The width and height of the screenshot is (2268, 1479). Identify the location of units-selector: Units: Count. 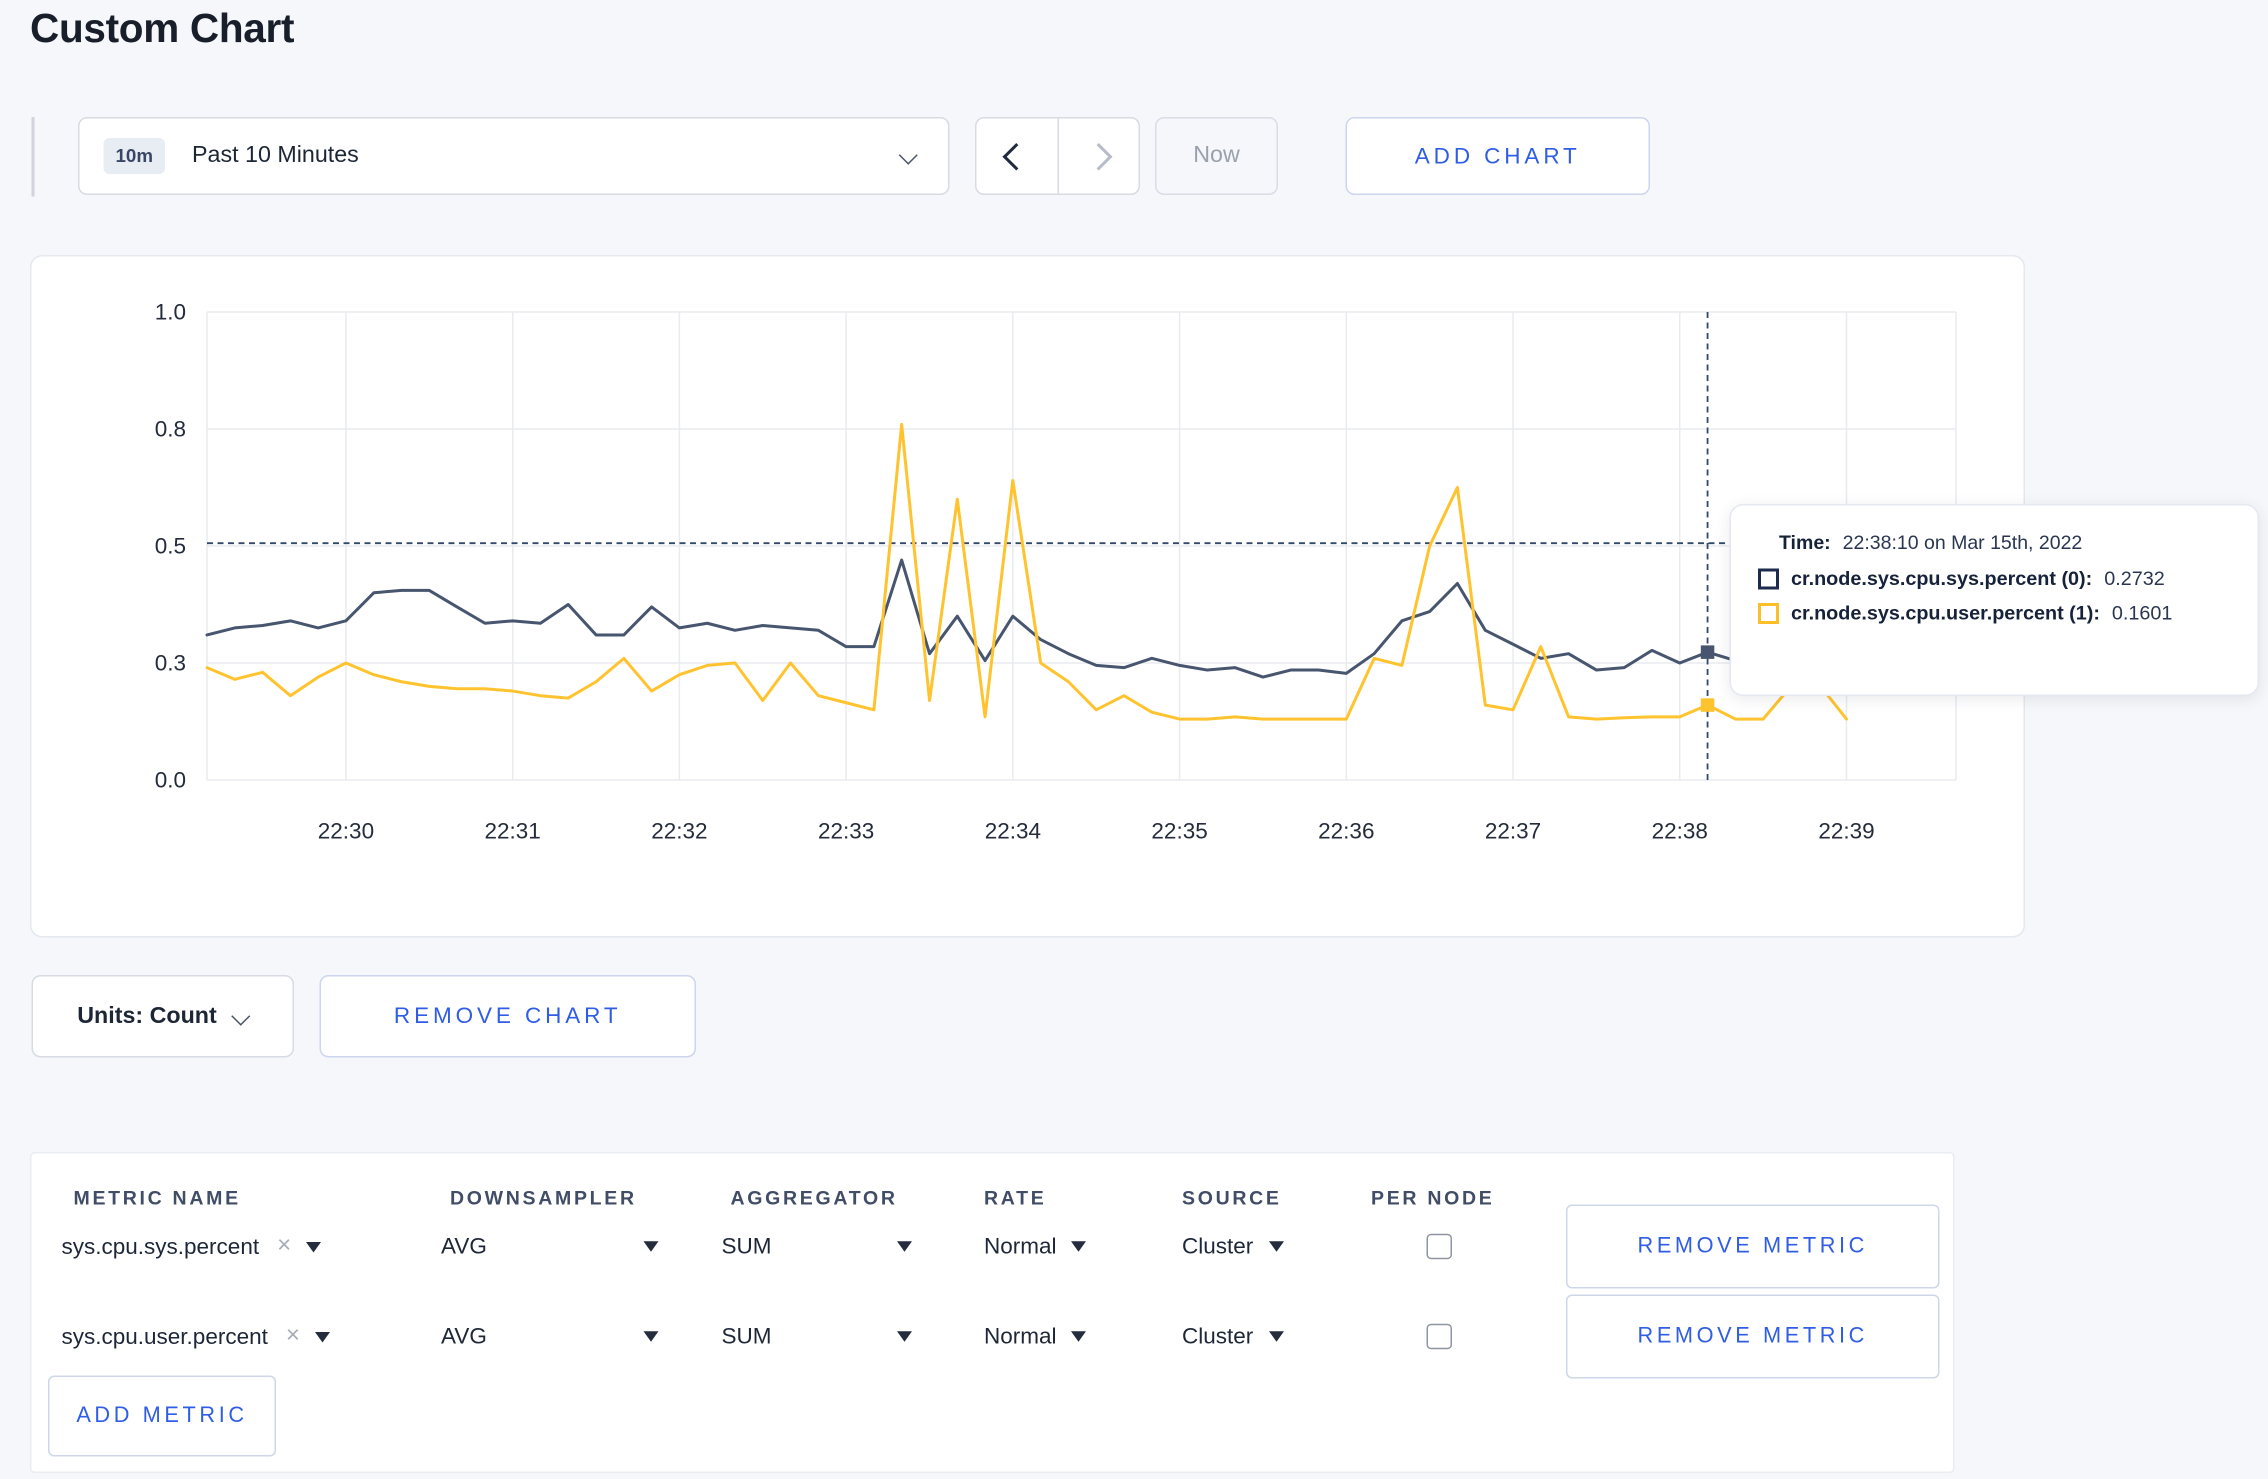
(162, 1016).